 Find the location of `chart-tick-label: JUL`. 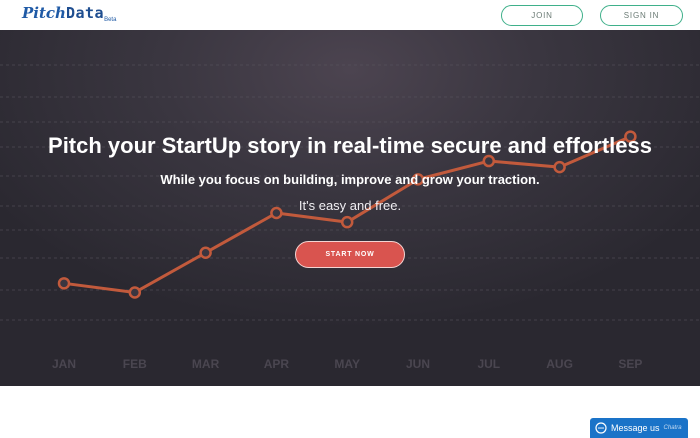

chart-tick-label: JUL is located at coordinates (488, 364).